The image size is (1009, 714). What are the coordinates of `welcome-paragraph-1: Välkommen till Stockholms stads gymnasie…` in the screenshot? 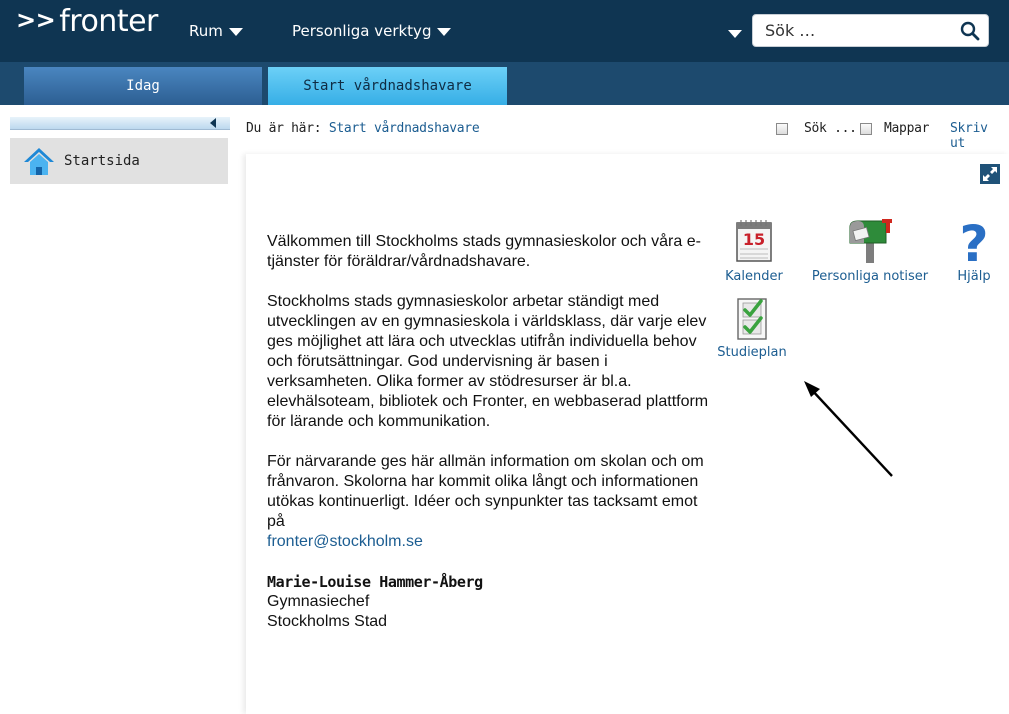 It's located at (484, 251).